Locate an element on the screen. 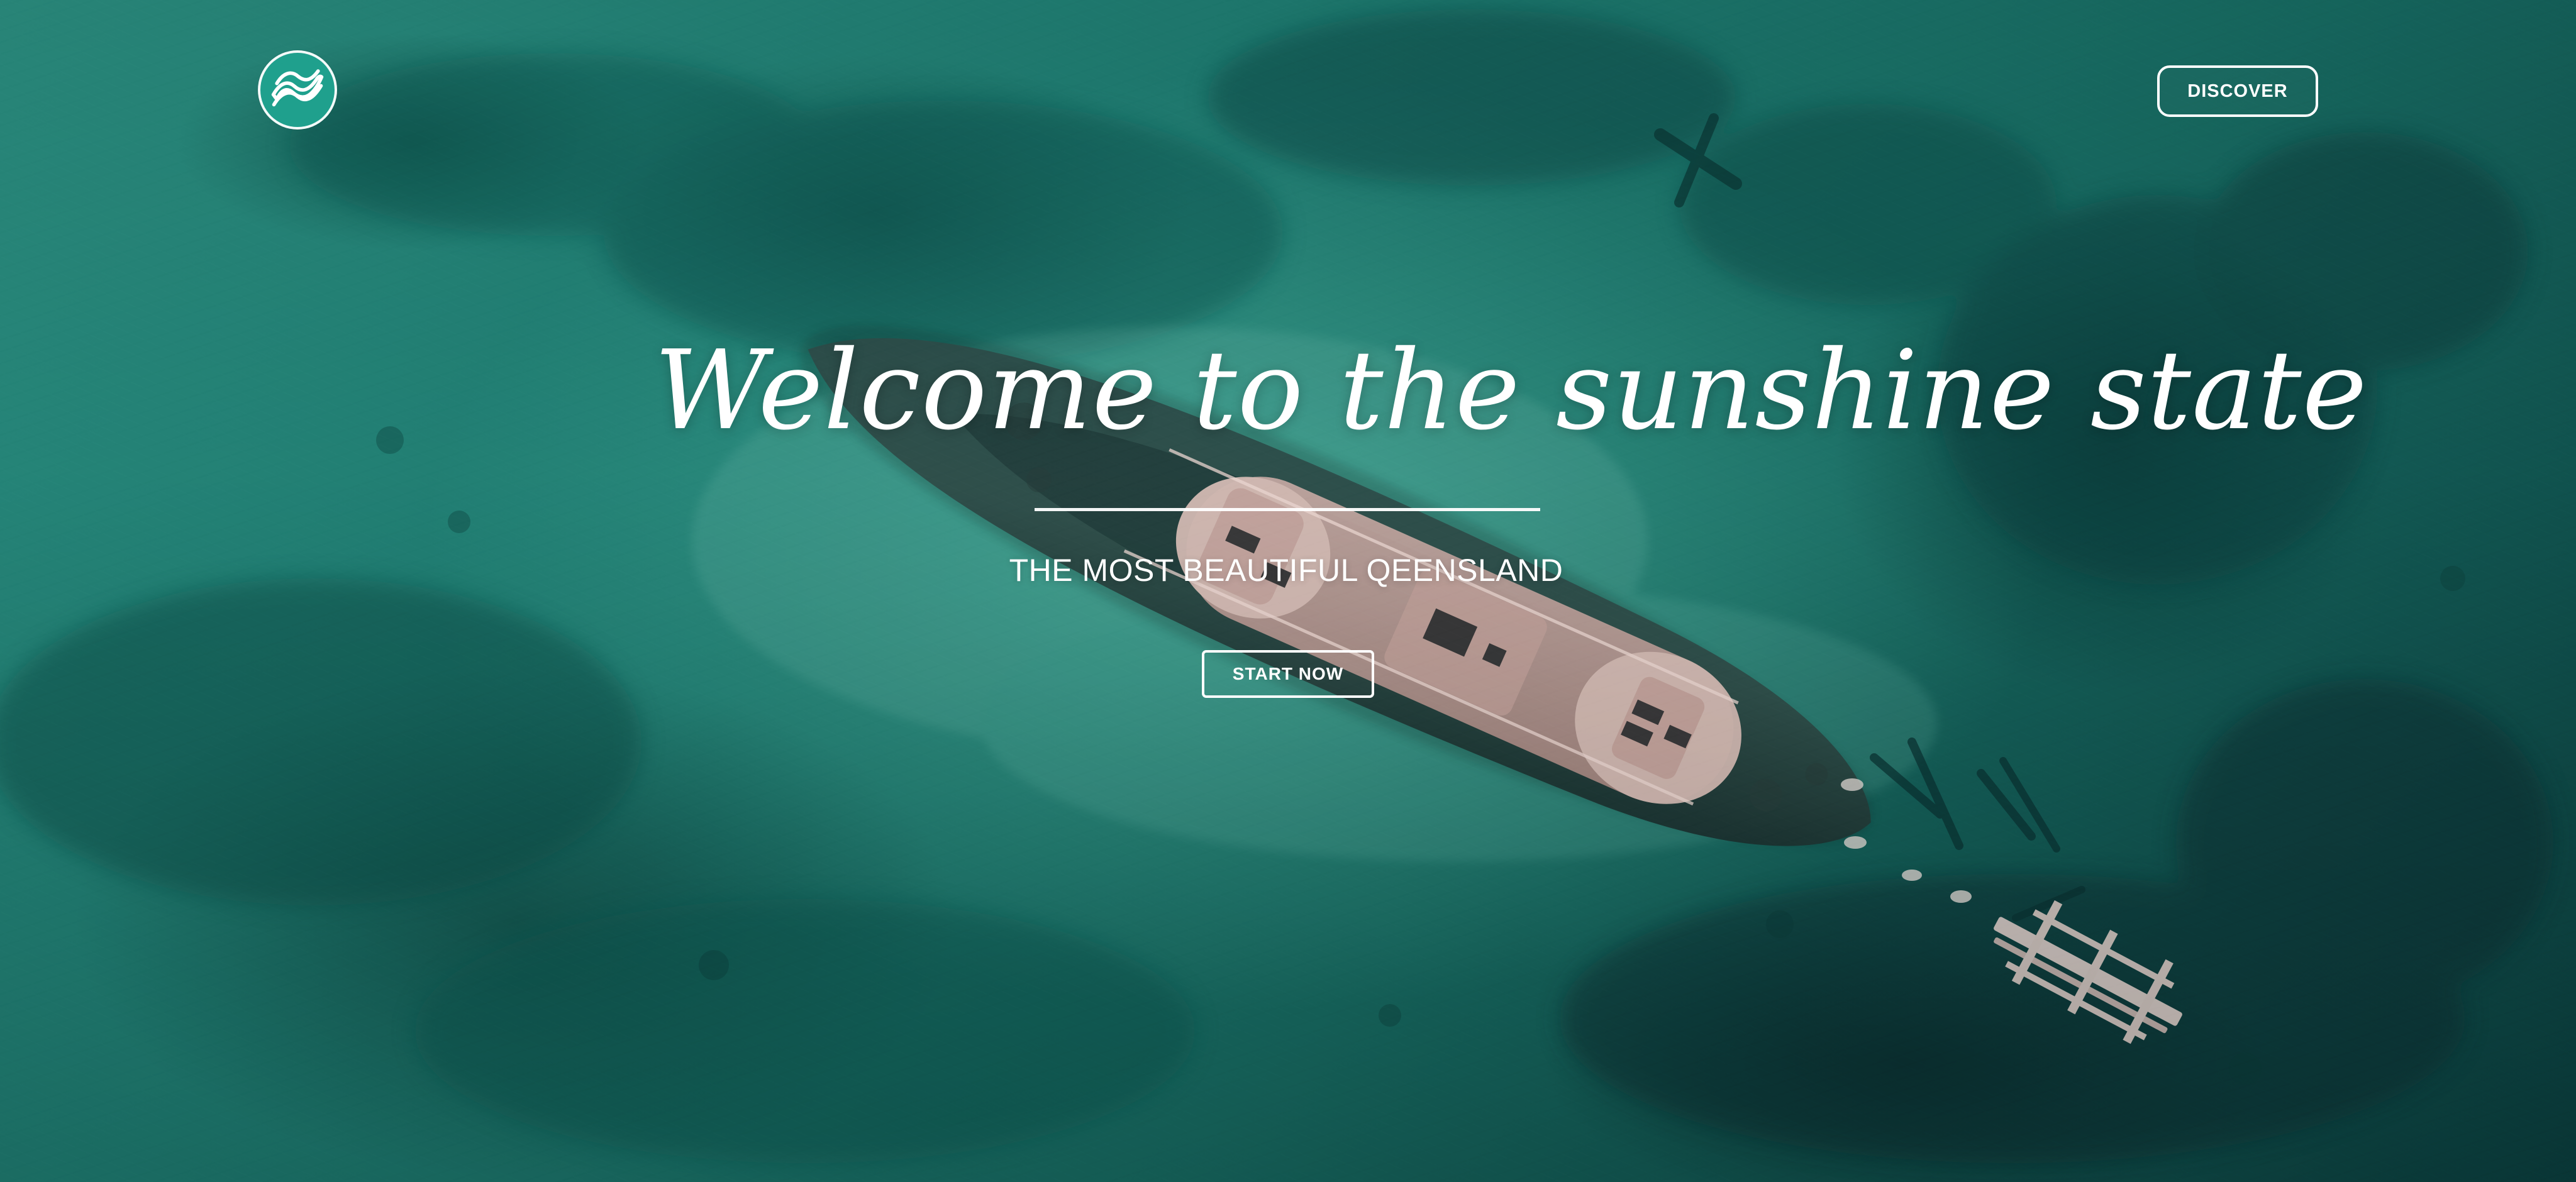 This screenshot has height=1182, width=2576. start-now-button: START NOW is located at coordinates (1288, 674).